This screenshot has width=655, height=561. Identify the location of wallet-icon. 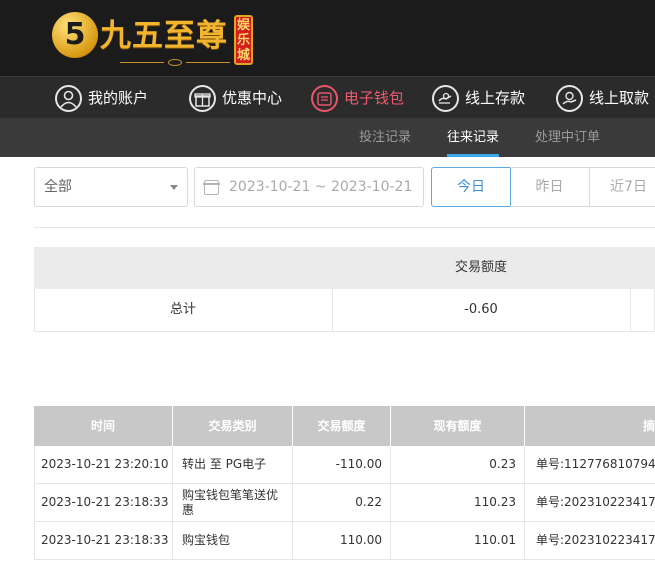
(324, 98).